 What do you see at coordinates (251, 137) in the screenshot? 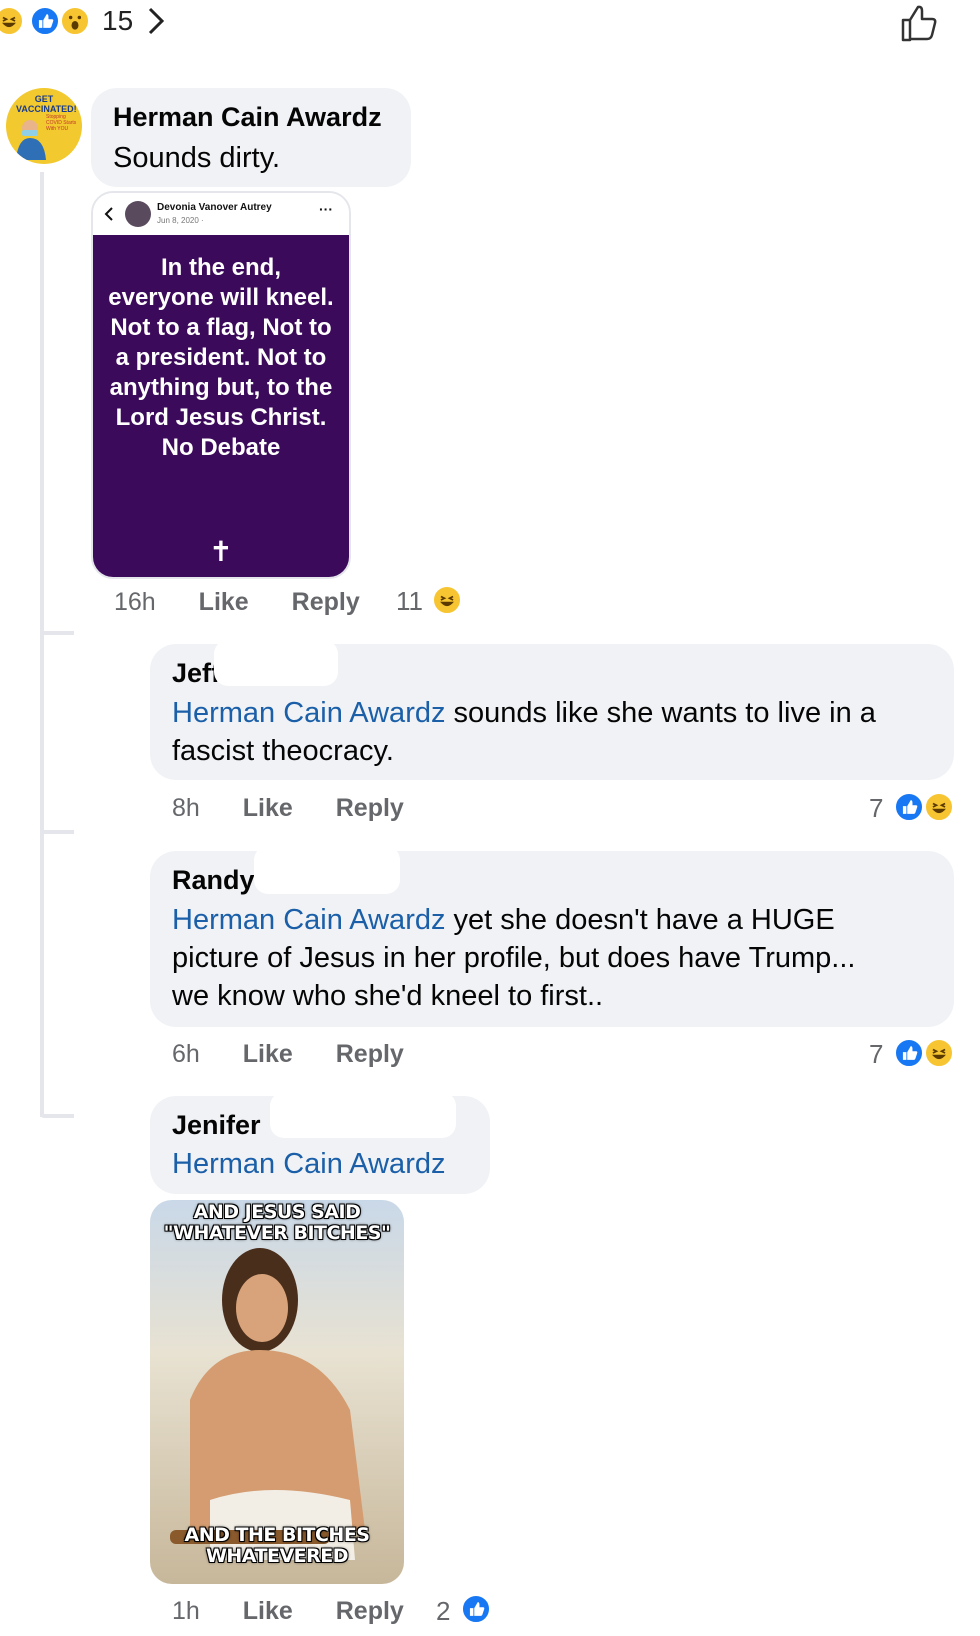
I see `comment-bubble: Herman Cain Awardz Sounds dirty.` at bounding box center [251, 137].